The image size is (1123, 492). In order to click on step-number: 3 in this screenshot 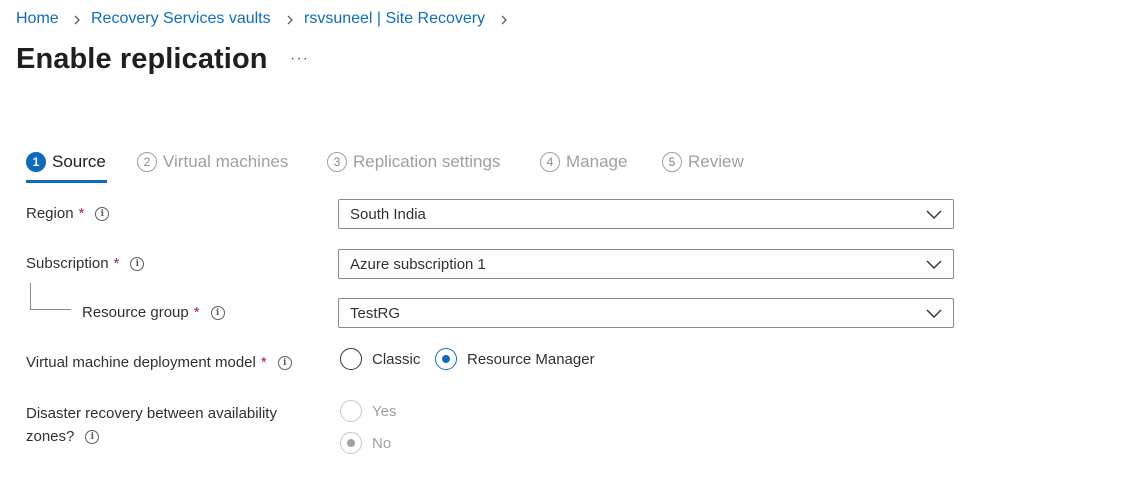, I will do `click(337, 162)`.